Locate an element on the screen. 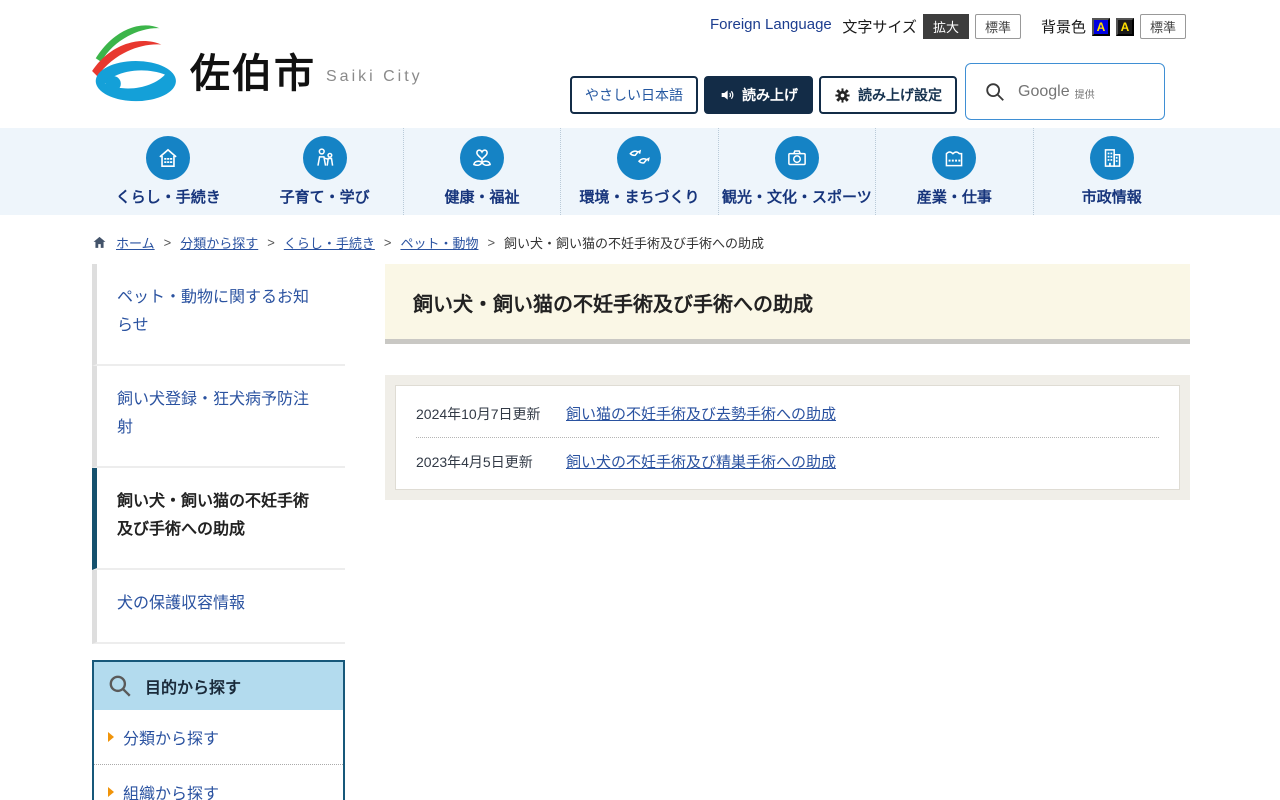 The image size is (1280, 800). nav-item-kankyo: 環境・まちづくり is located at coordinates (638, 171).